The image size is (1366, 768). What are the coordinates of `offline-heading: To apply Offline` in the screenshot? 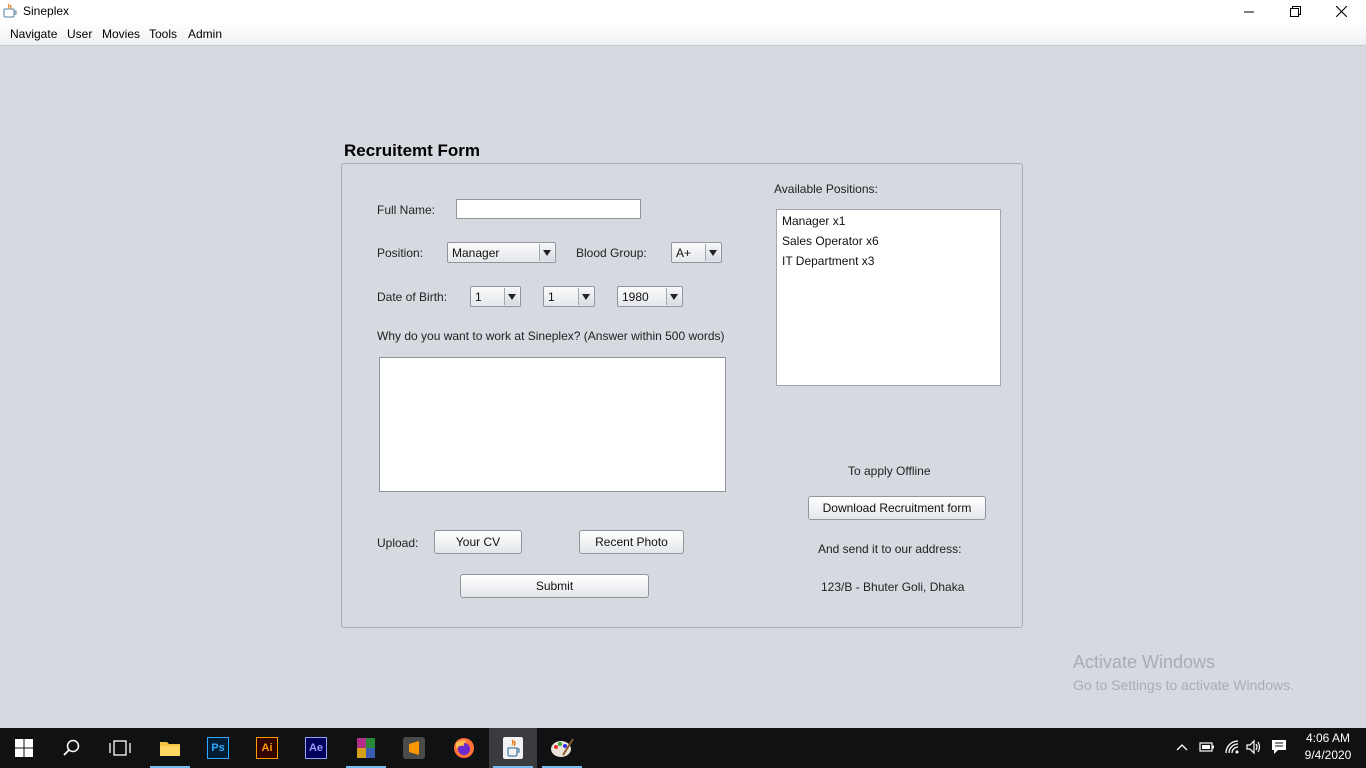 It's located at (889, 471).